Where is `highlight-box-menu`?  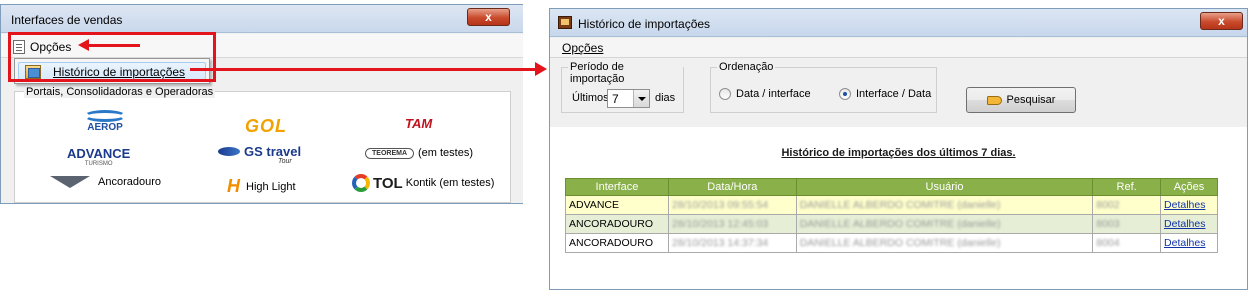
highlight-box-menu is located at coordinates (112, 57).